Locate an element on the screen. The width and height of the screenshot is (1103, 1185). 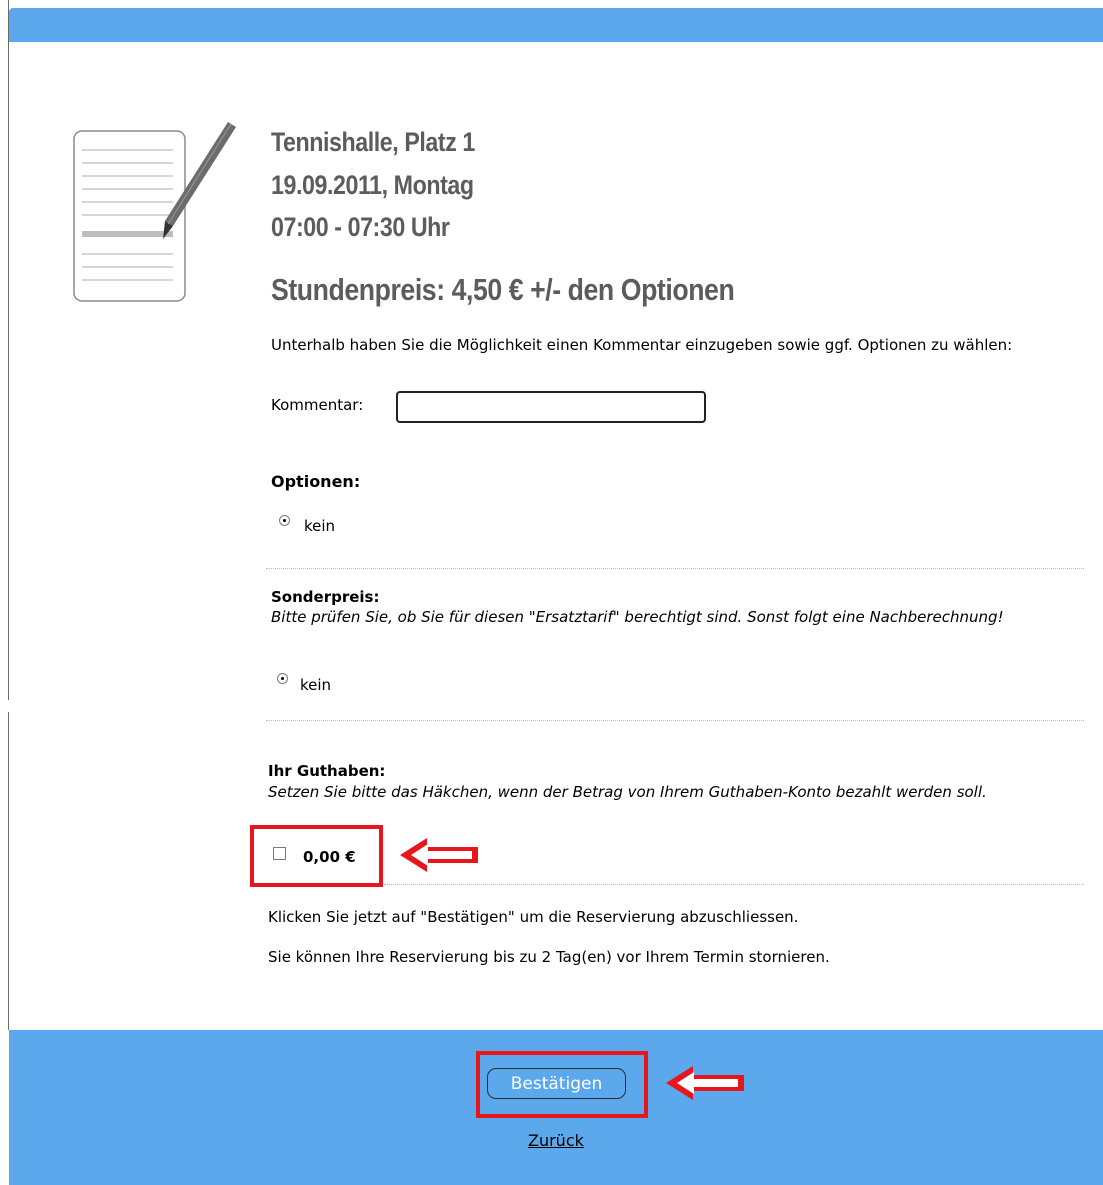
booking-court: Tennishalle, Platz 1 is located at coordinates (373, 142).